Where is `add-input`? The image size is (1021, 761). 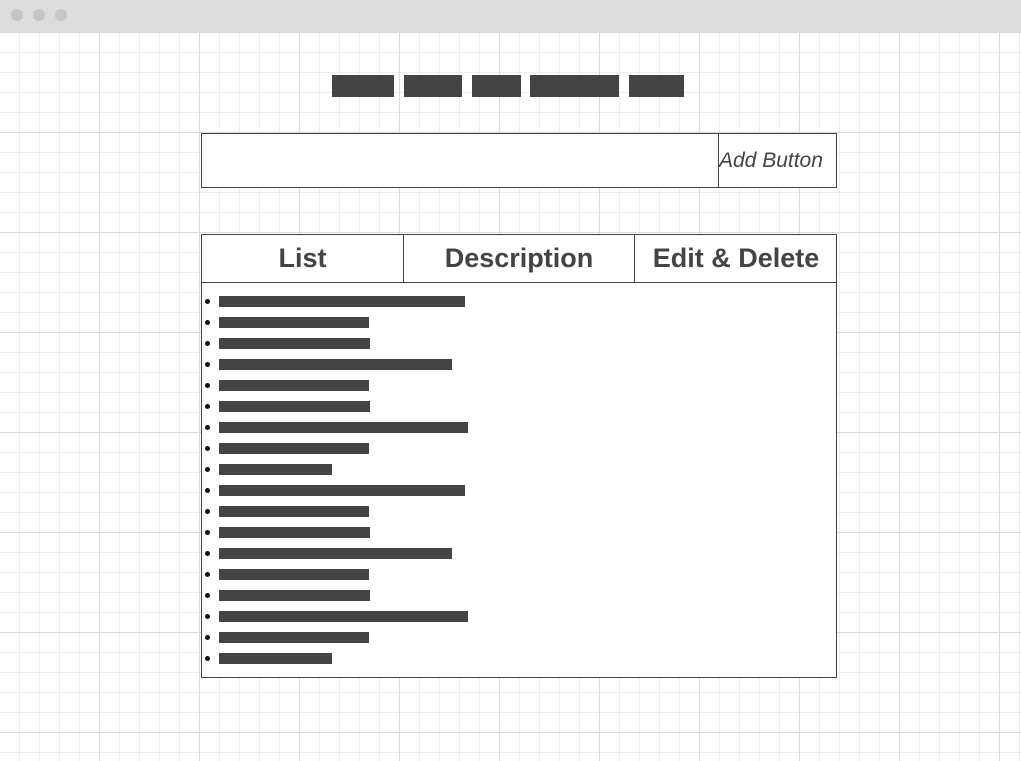 add-input is located at coordinates (460, 160).